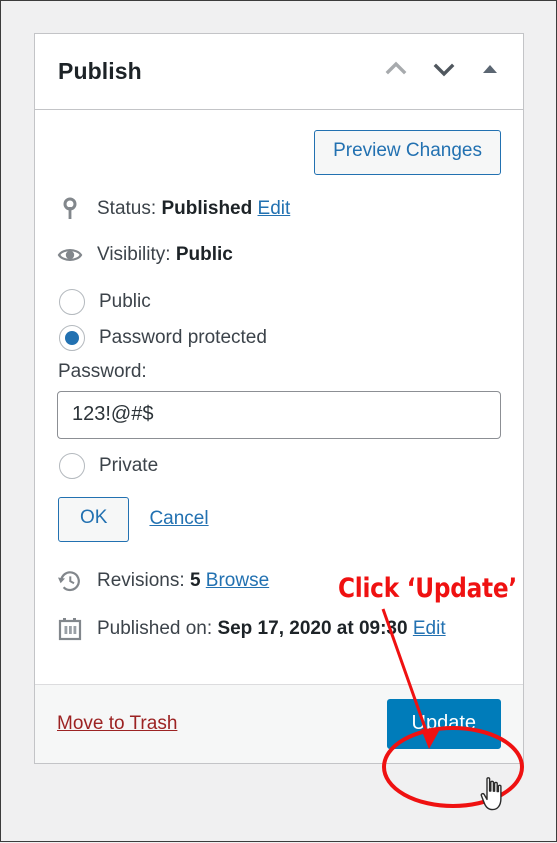 The width and height of the screenshot is (557, 843). What do you see at coordinates (70, 581) in the screenshot?
I see `revisions-clock-icon` at bounding box center [70, 581].